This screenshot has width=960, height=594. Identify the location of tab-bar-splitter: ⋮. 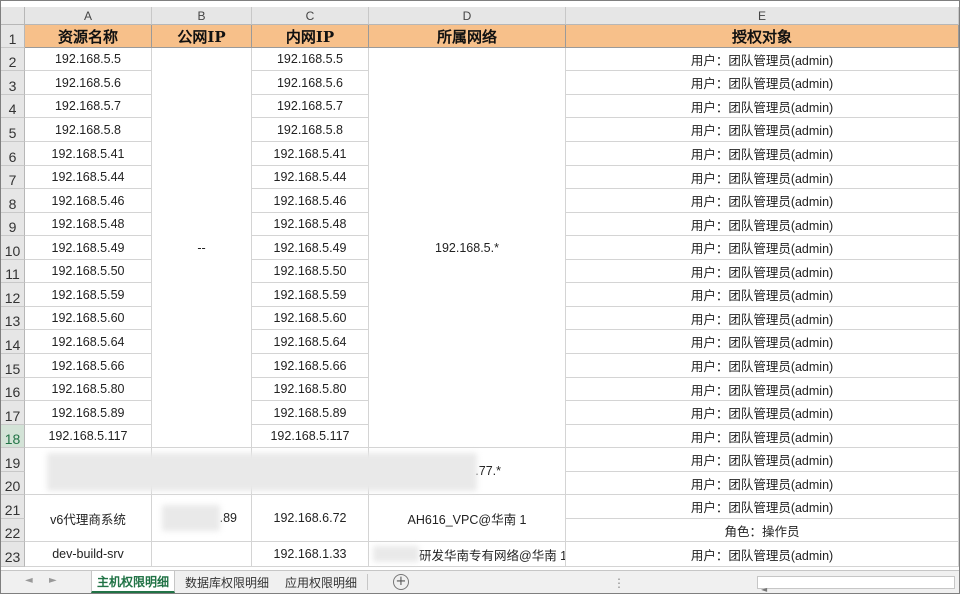
(619, 583).